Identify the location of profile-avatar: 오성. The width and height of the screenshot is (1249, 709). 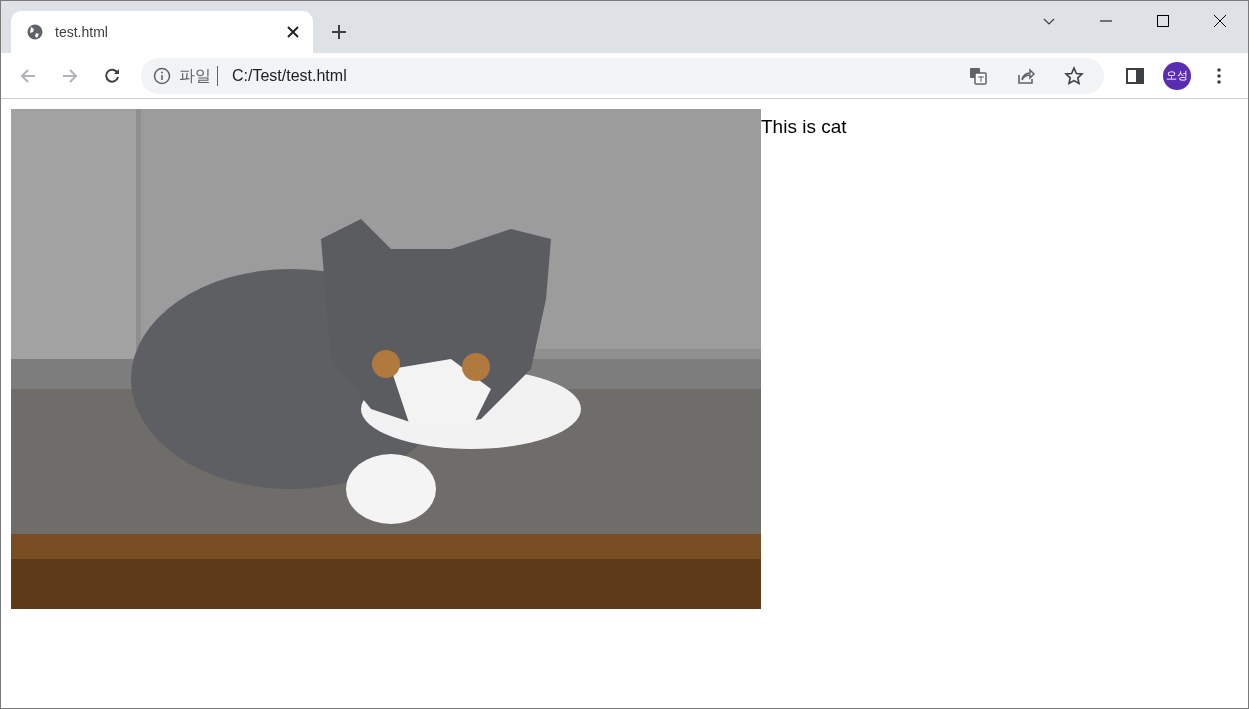
(1177, 75).